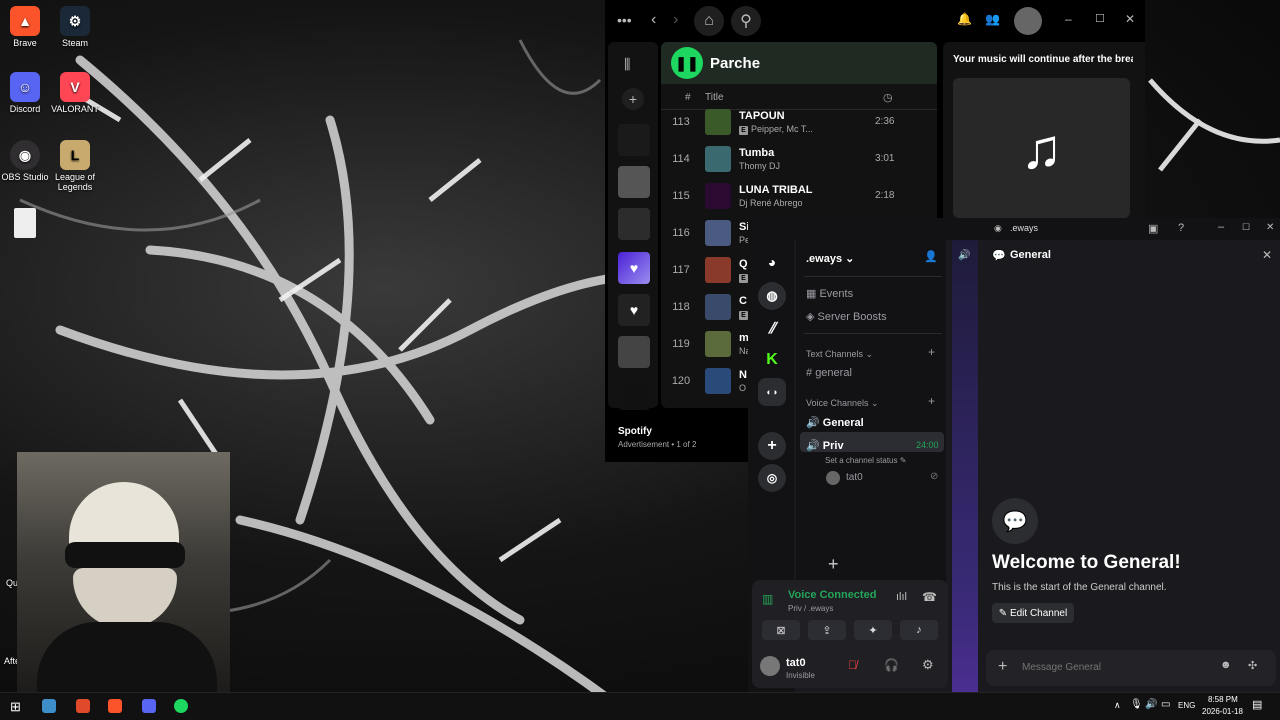 The width and height of the screenshot is (1280, 720). What do you see at coordinates (75, 27) in the screenshot?
I see `desktop-icon-steam: ⚙ Steam` at bounding box center [75, 27].